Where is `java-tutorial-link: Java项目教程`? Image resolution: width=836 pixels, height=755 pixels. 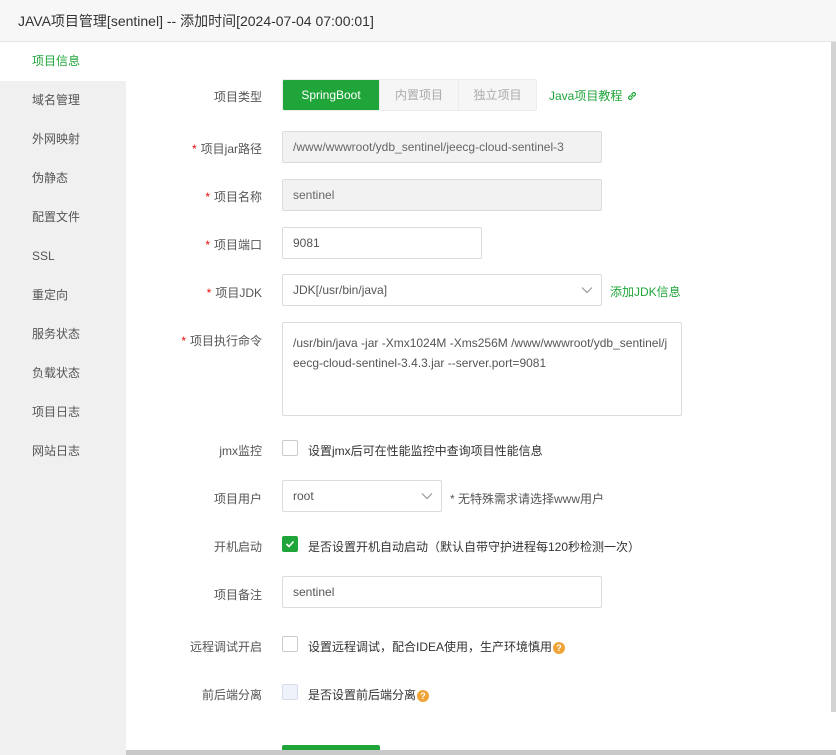 java-tutorial-link: Java项目教程 is located at coordinates (593, 95).